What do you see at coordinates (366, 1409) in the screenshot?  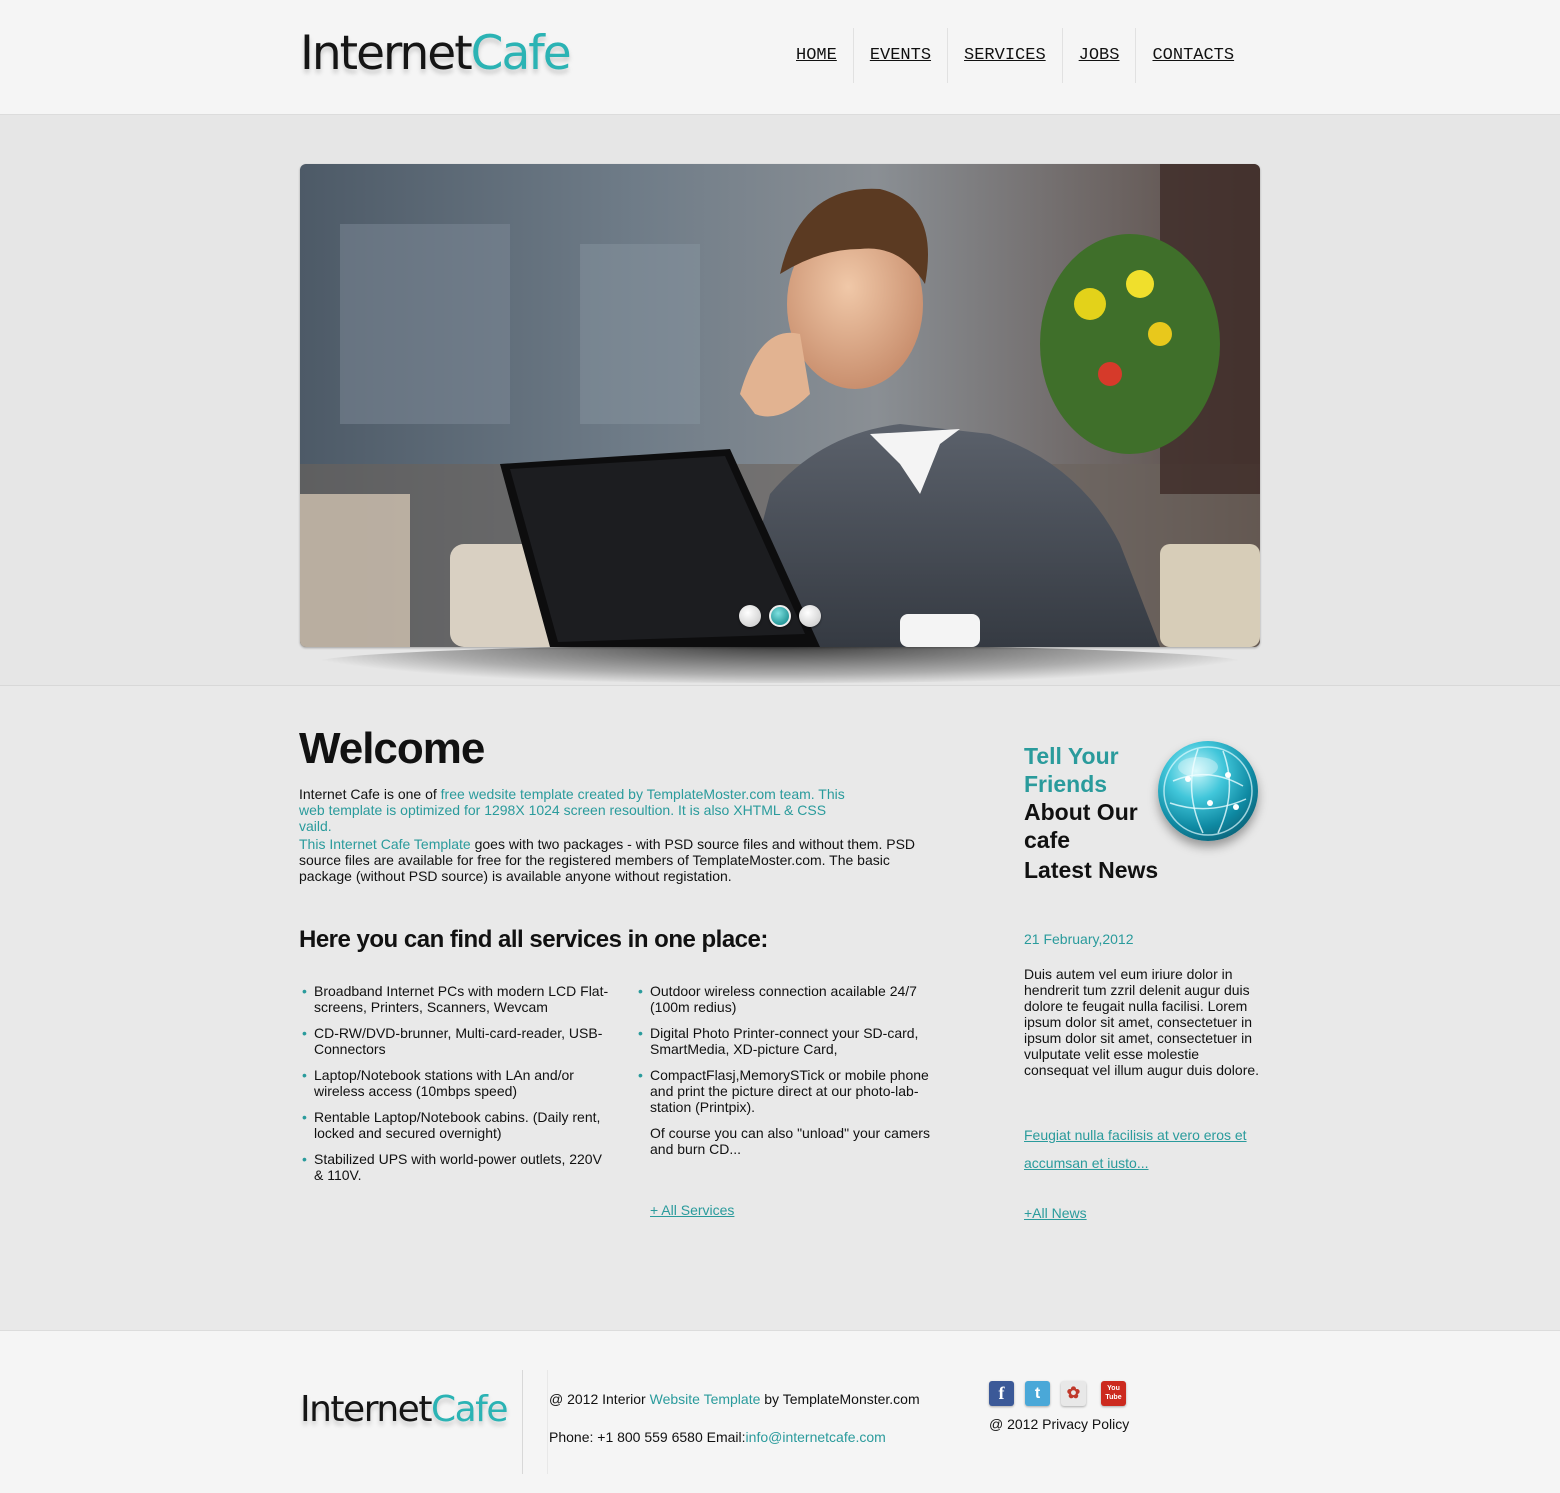 I see `footer-logo-text-internet: Internet` at bounding box center [366, 1409].